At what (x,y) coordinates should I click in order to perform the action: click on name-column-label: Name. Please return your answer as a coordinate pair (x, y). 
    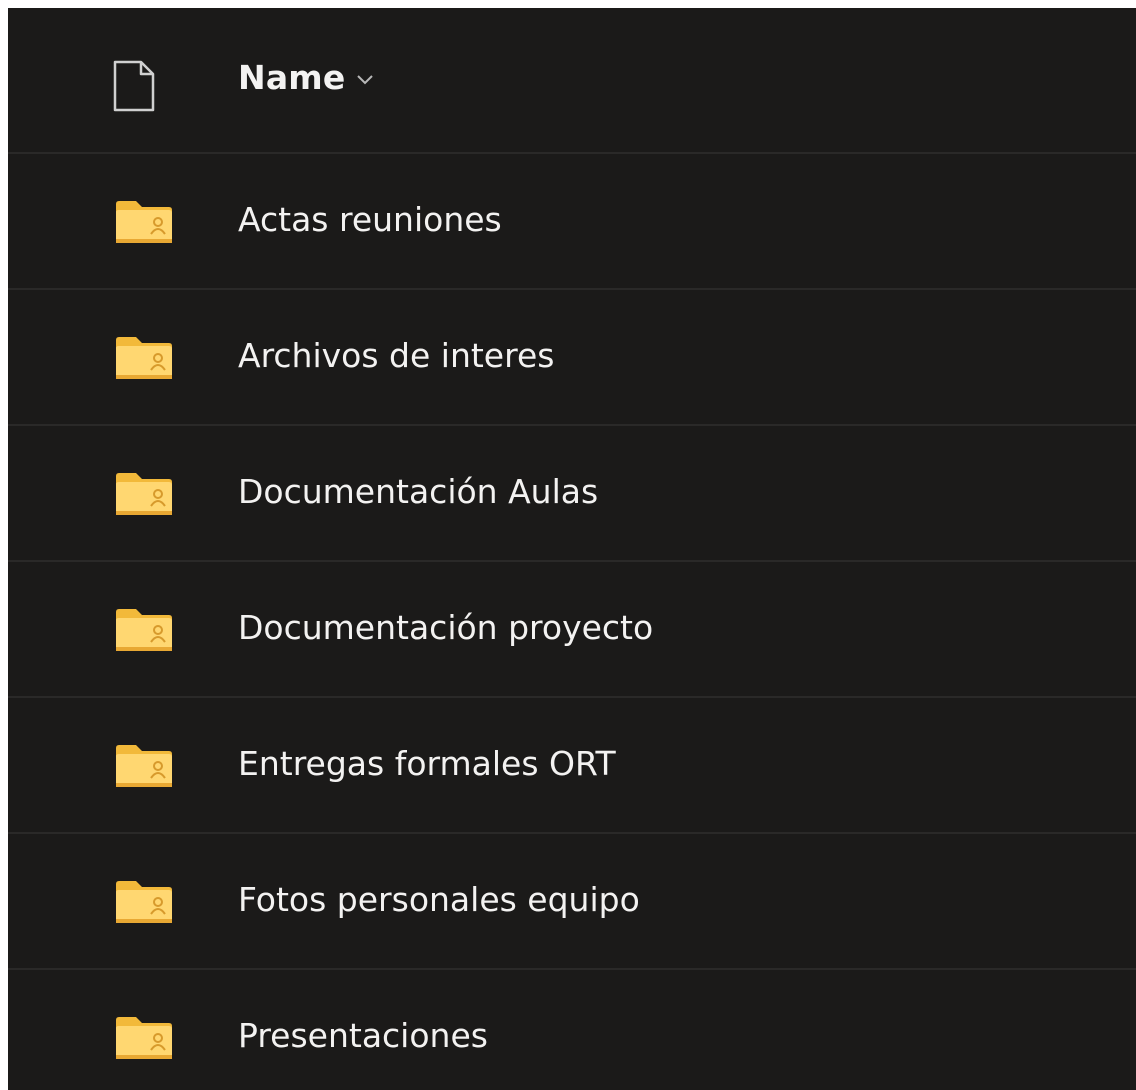
    Looking at the image, I should click on (292, 77).